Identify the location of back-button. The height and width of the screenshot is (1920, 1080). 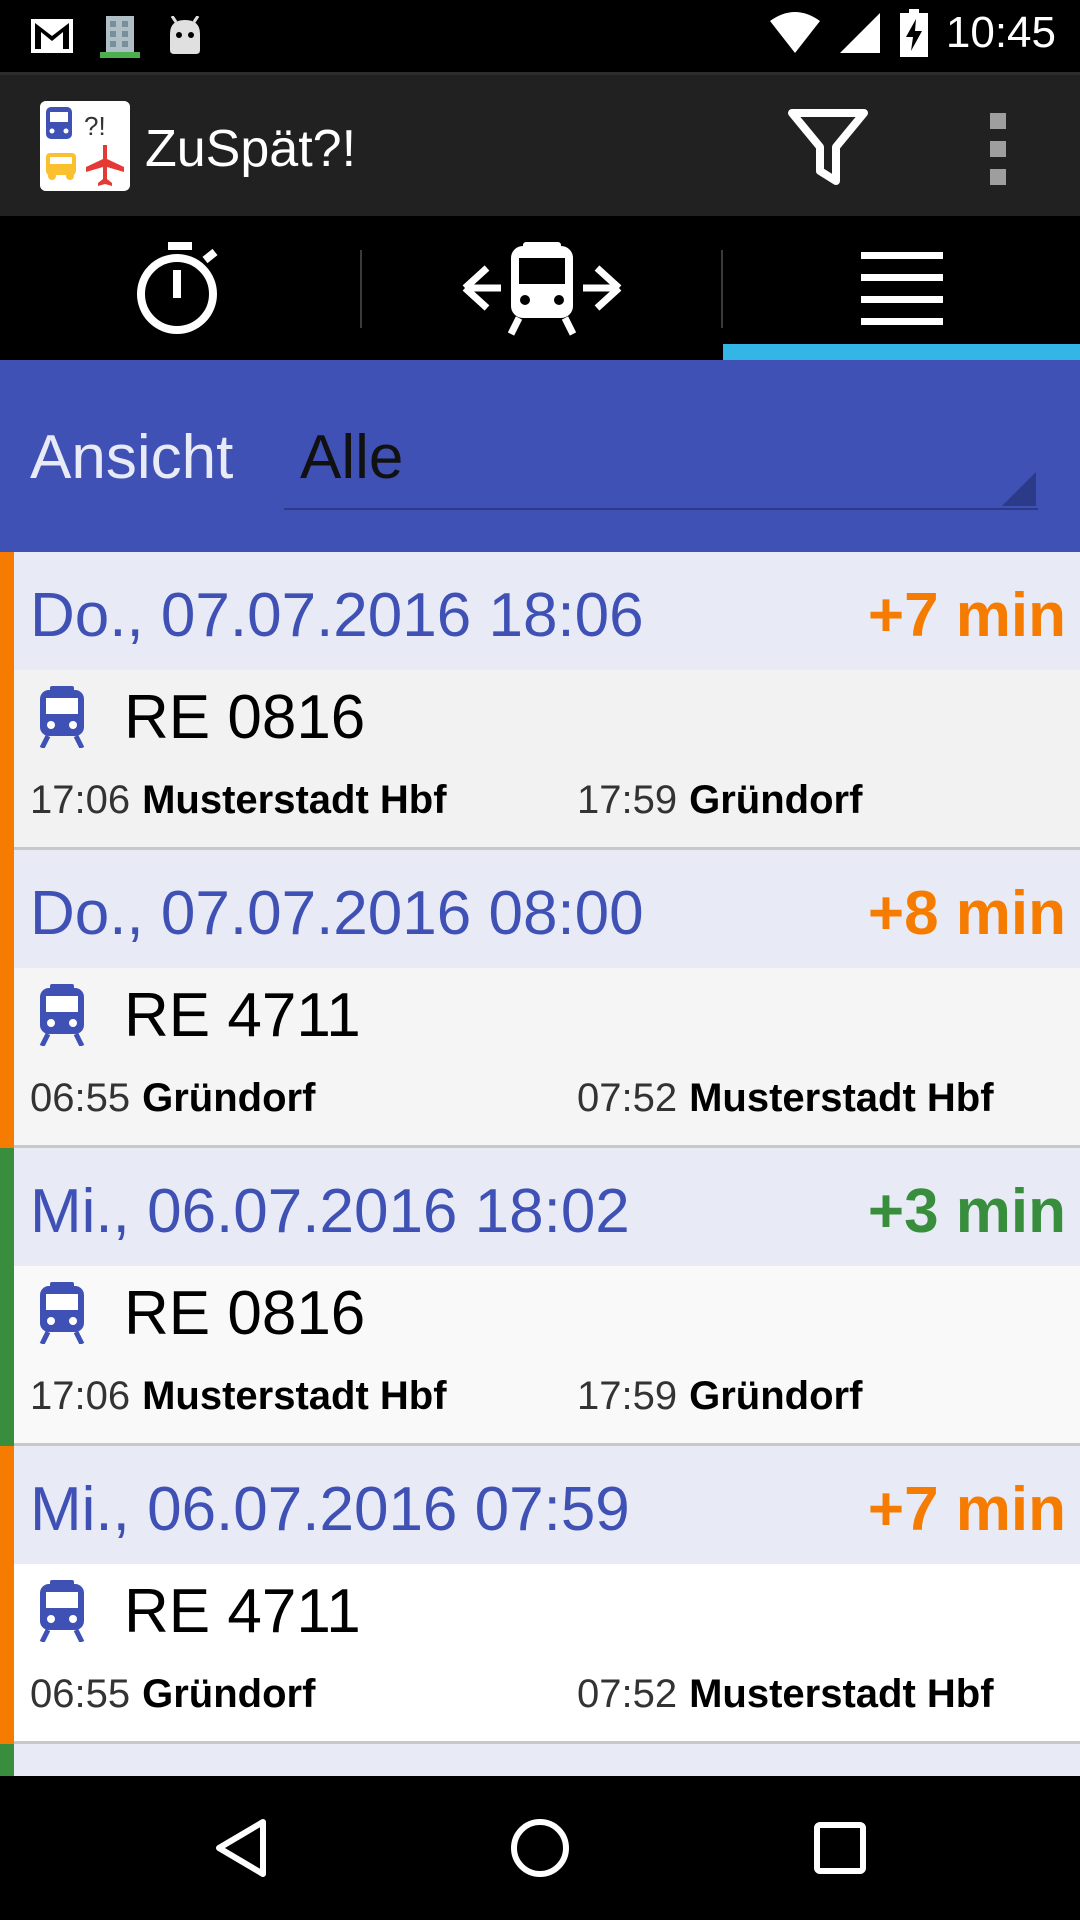
(241, 1848).